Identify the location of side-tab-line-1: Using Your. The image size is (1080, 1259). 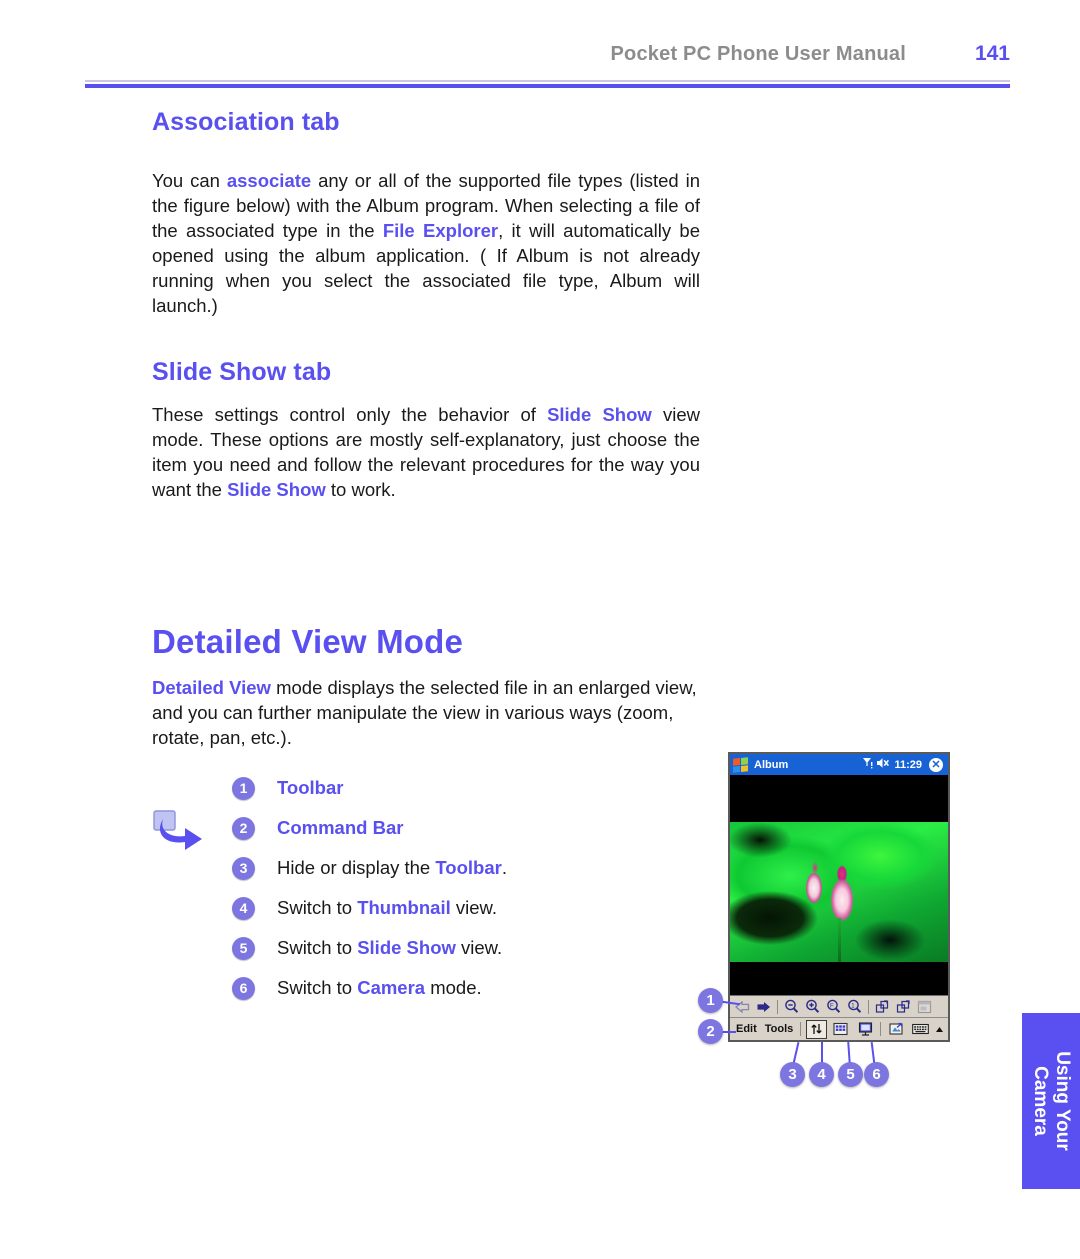
(1062, 1101).